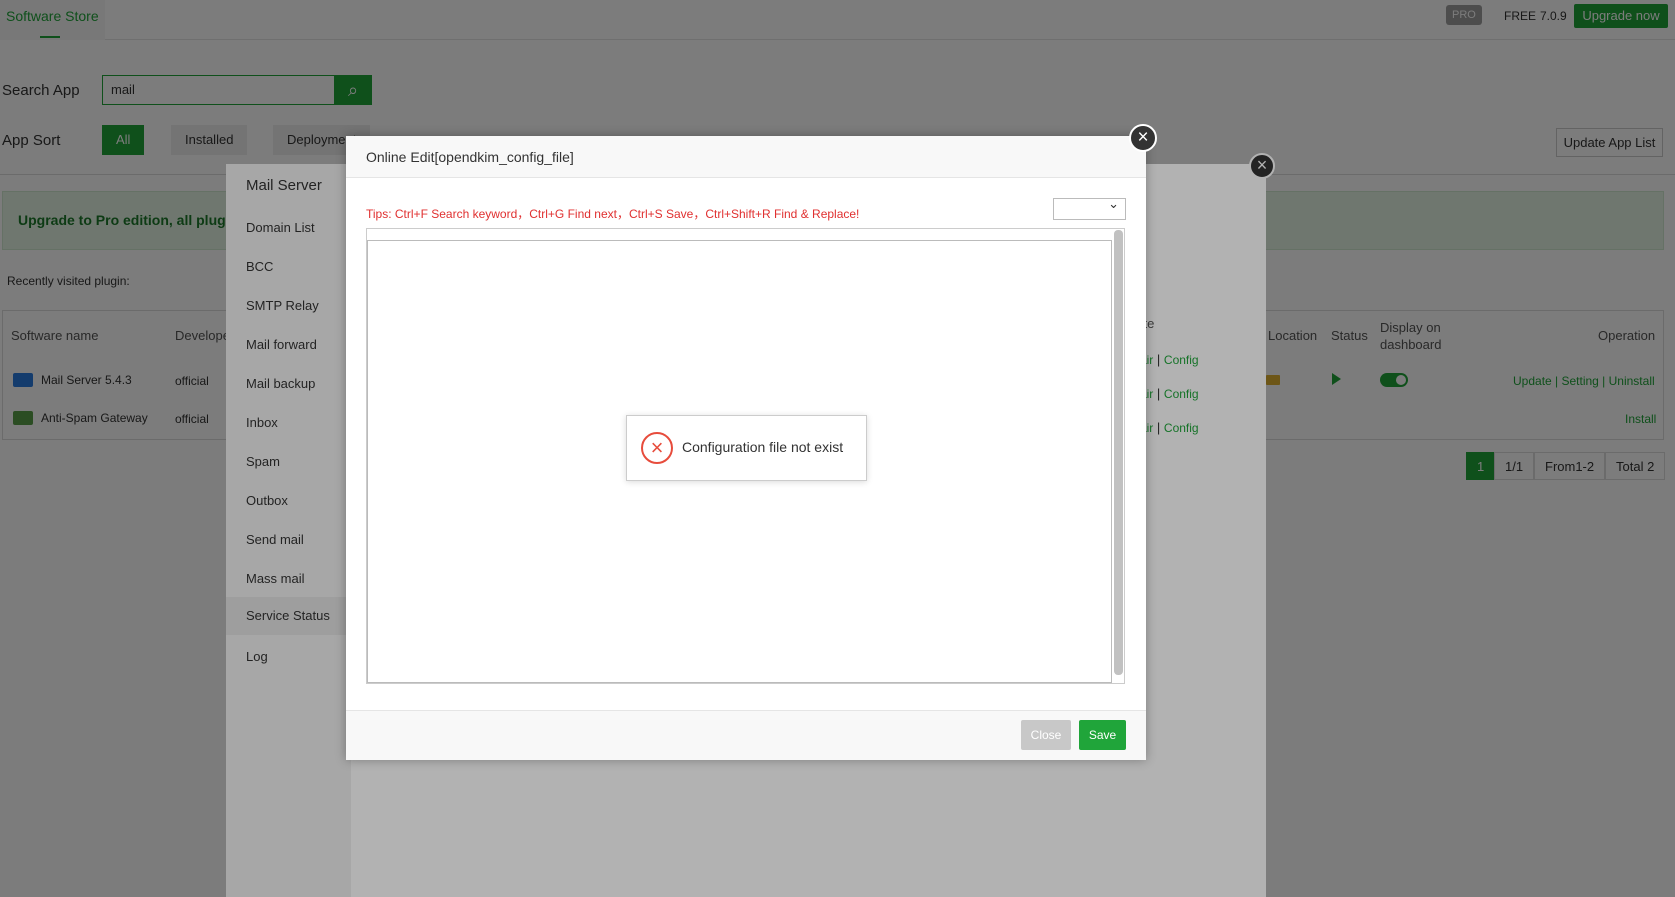 Image resolution: width=1675 pixels, height=897 pixels. I want to click on error-icon: ×, so click(657, 448).